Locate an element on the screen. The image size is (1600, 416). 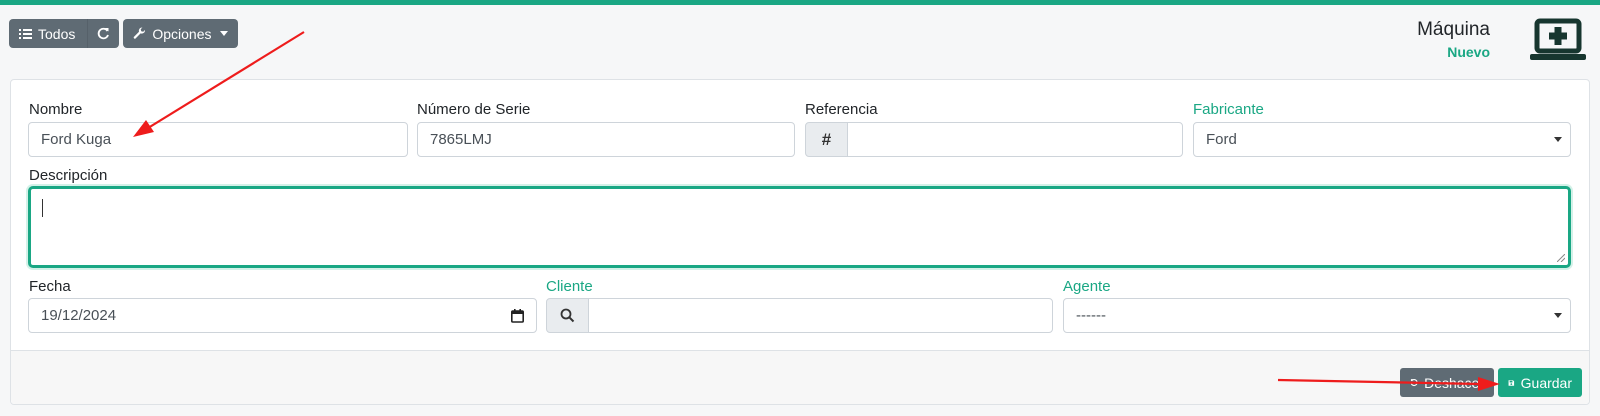
fabricante-label: Fabricante is located at coordinates (1228, 109).